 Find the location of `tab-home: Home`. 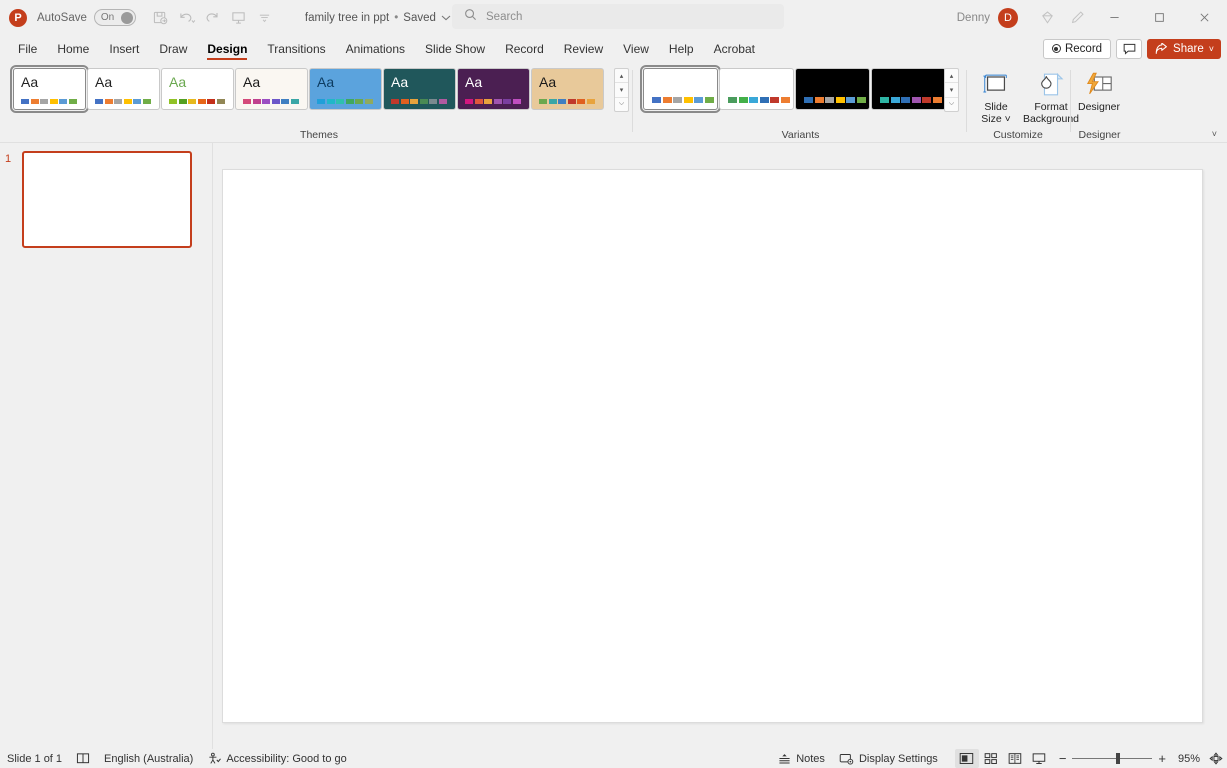

tab-home: Home is located at coordinates (73, 48).